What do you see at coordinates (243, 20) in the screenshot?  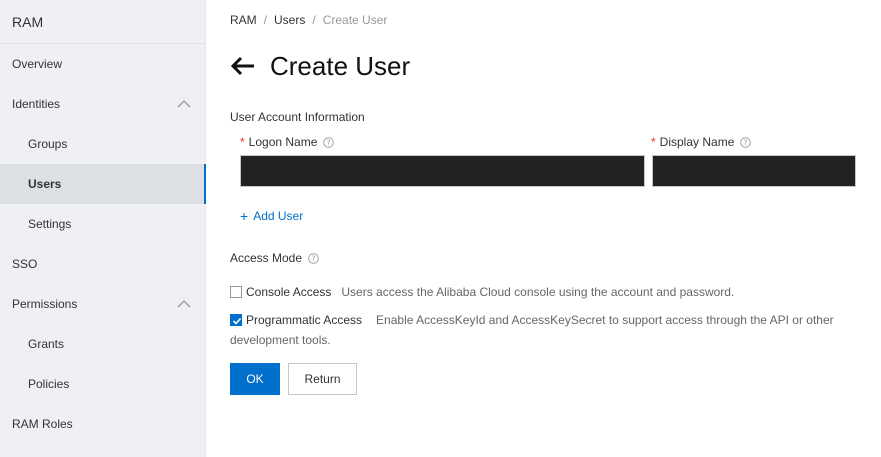 I see `breadcrumb-ram: RAM` at bounding box center [243, 20].